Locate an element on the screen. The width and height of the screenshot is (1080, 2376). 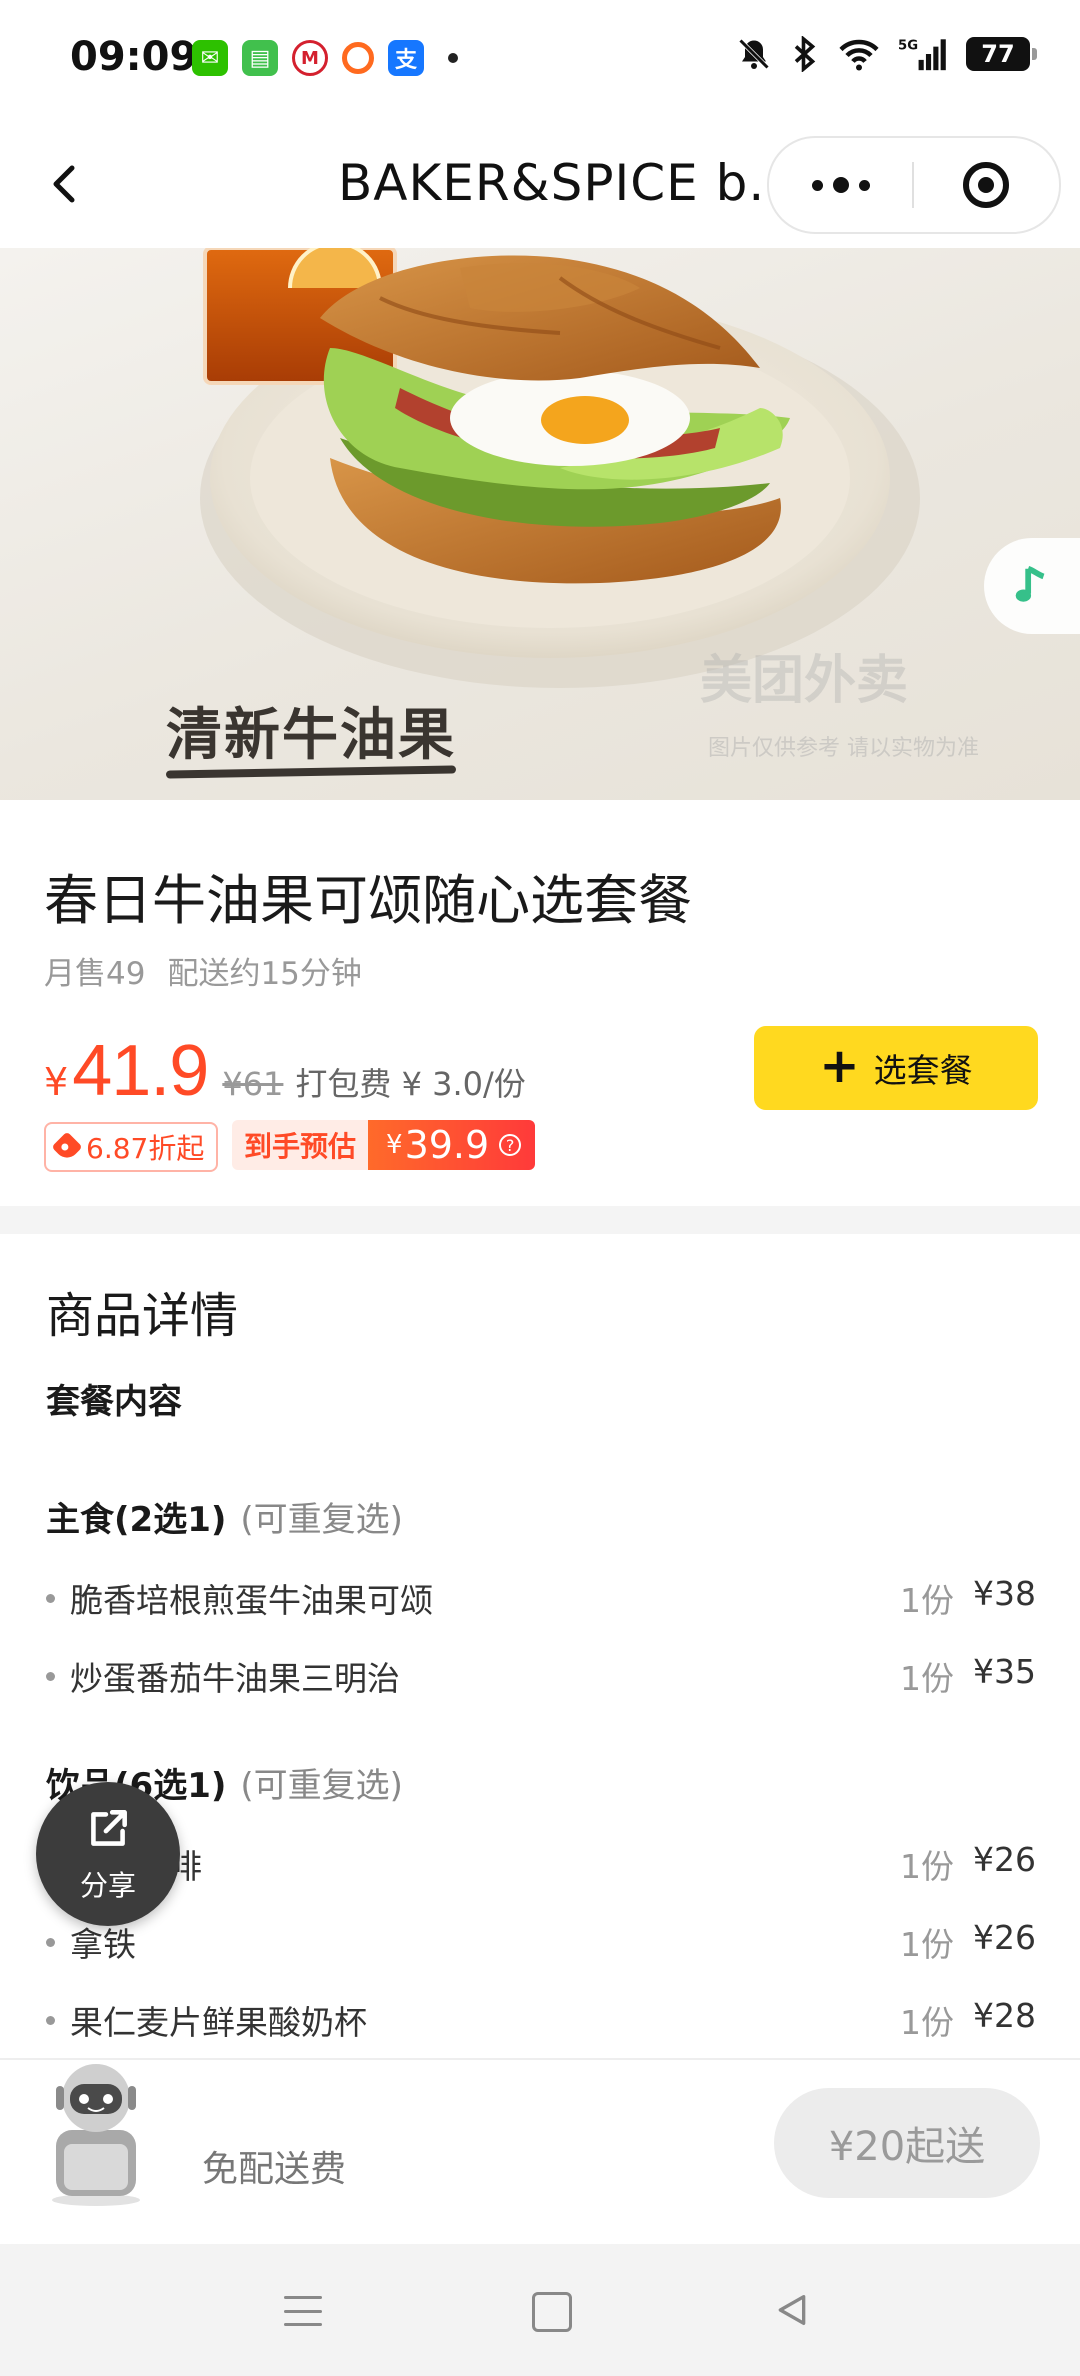
app-ring-icon is located at coordinates (358, 58).